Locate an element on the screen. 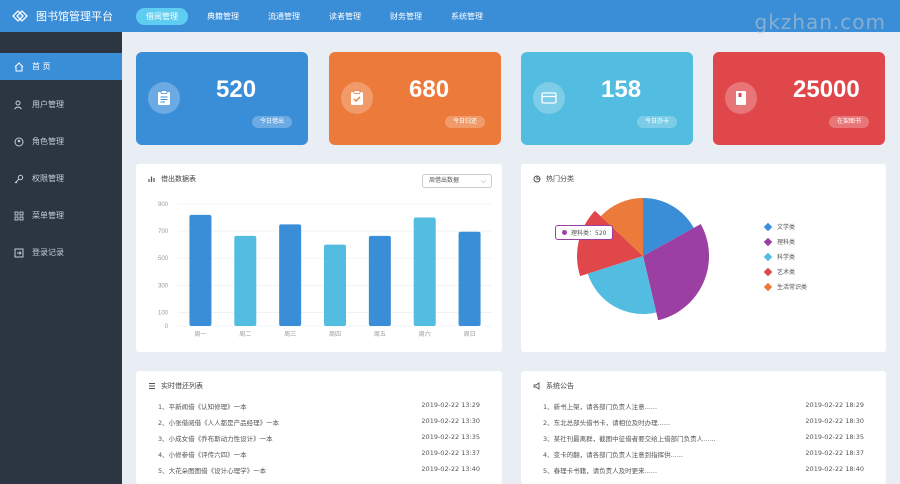  sidebar-item-permissions: 权限管理 is located at coordinates (61, 178).